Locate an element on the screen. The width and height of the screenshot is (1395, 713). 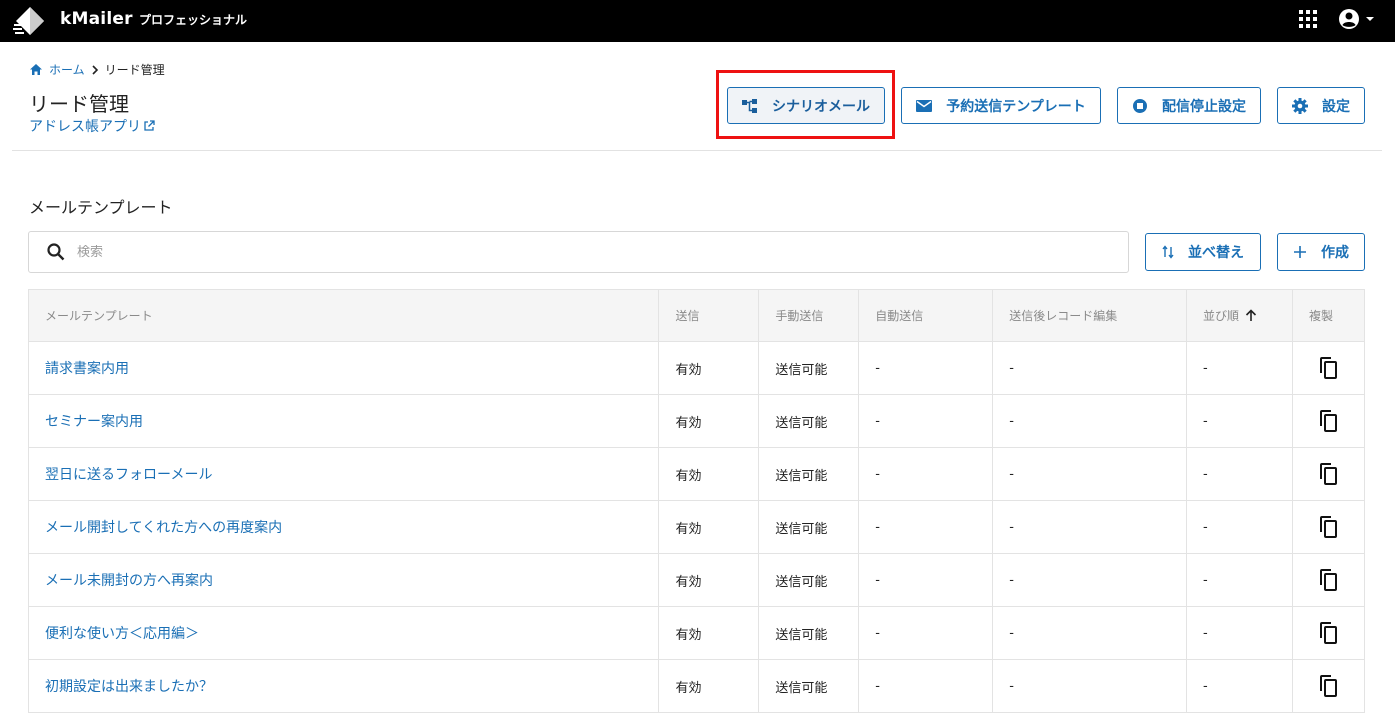
search-box is located at coordinates (578, 252).